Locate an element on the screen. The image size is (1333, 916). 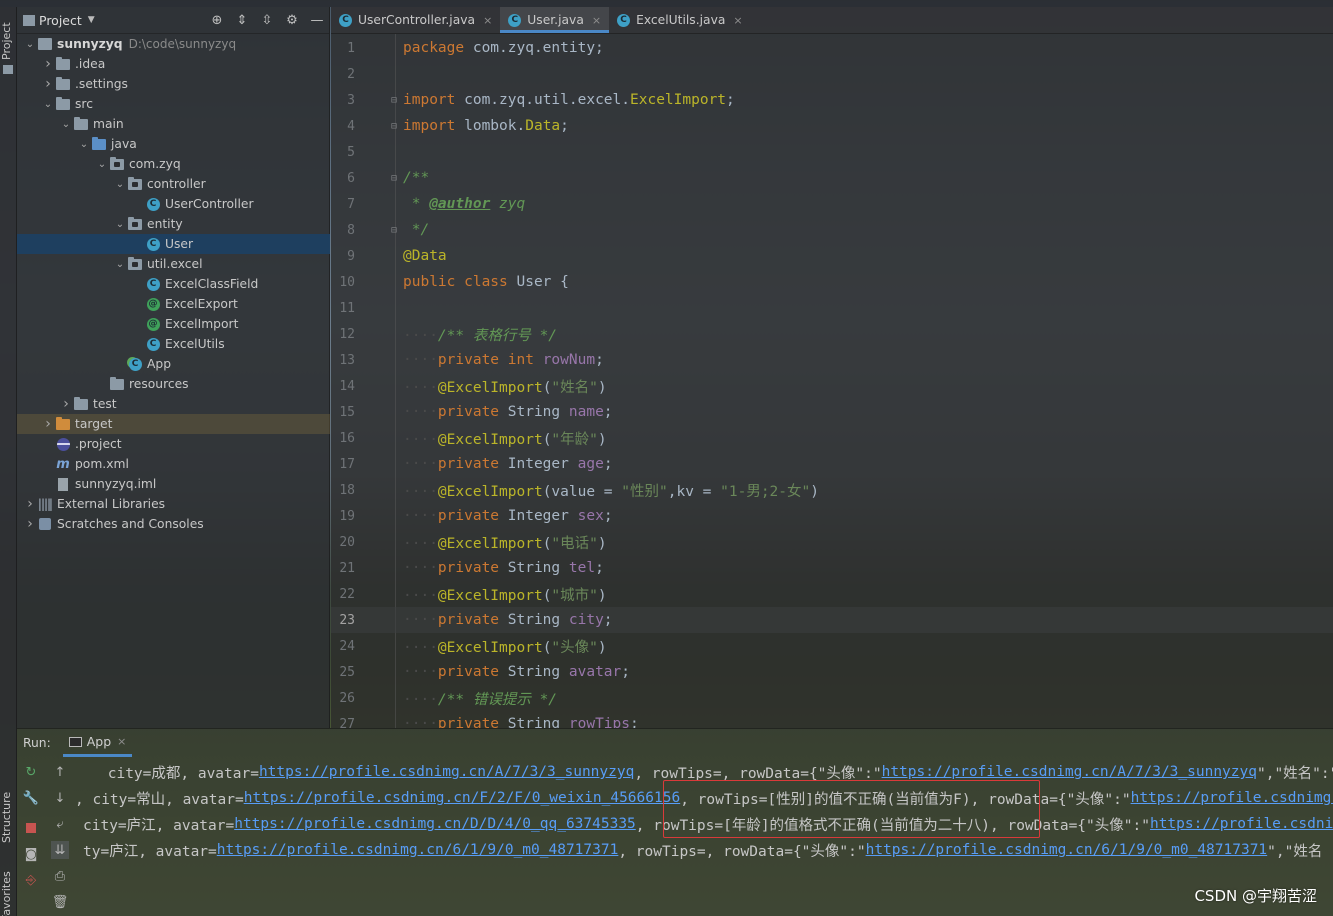
tree-item: ⌄ com.zyq is located at coordinates (173, 164).